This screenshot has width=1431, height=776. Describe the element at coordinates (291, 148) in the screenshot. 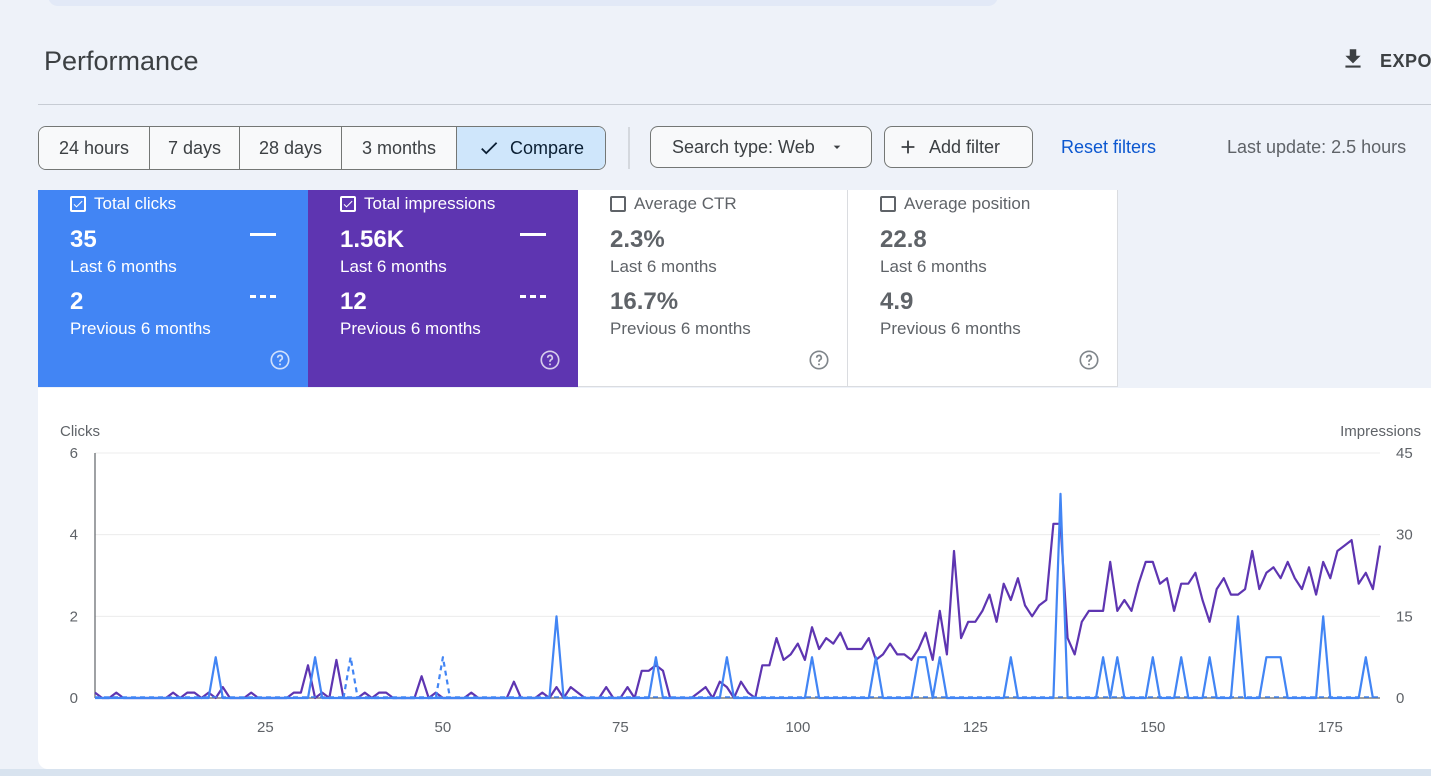

I see `date-option-28-days: 28 days` at that location.